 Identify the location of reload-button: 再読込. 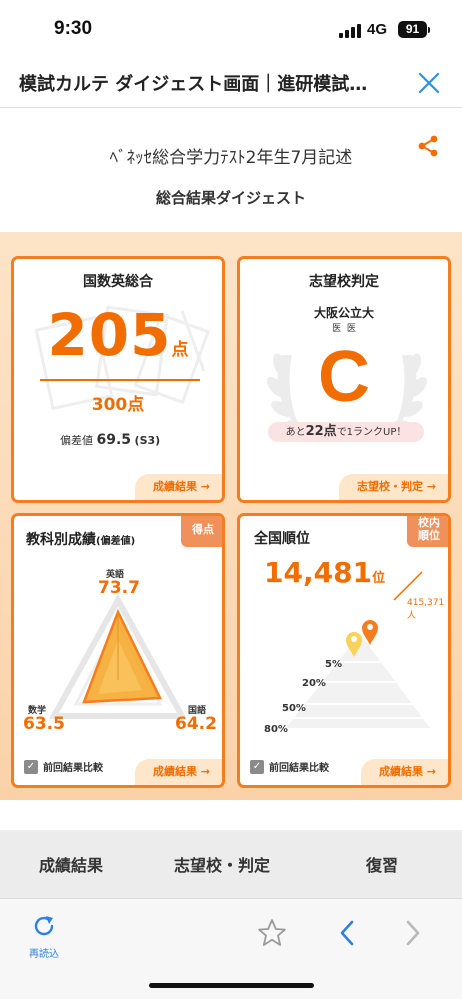
(44, 936).